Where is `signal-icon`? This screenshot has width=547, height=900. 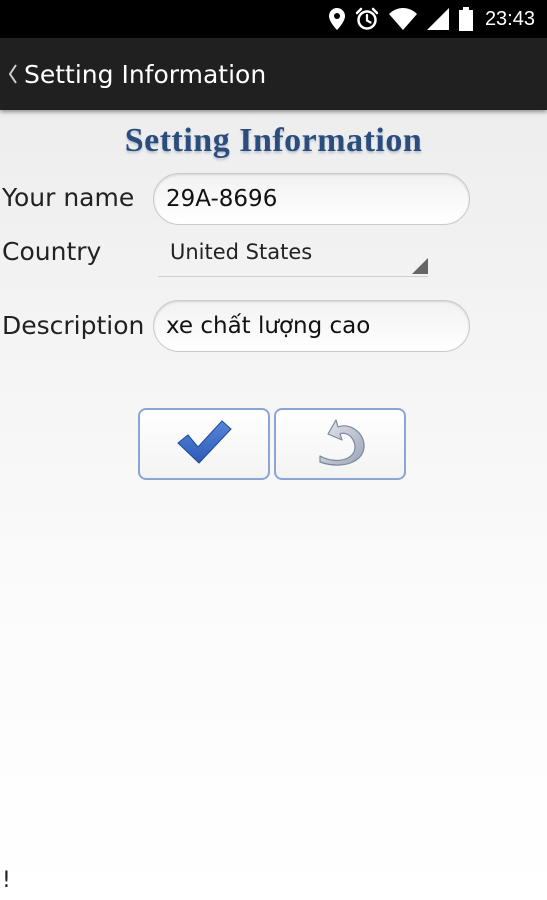 signal-icon is located at coordinates (437, 19).